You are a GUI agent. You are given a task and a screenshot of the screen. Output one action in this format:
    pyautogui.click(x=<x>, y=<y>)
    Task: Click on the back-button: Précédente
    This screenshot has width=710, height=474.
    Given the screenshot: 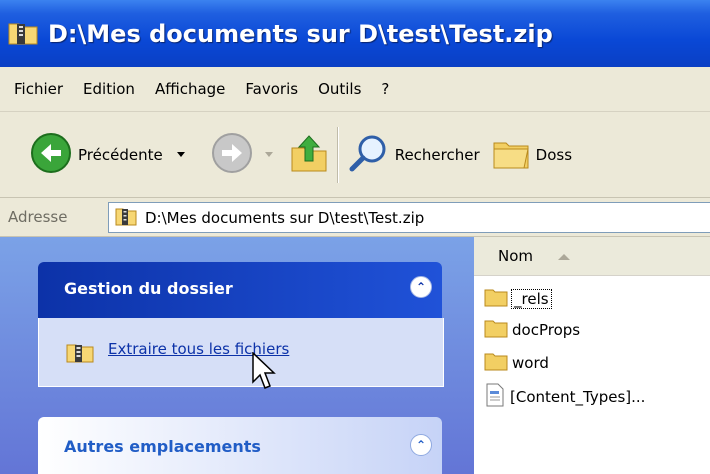 What is the action you would take?
    pyautogui.click(x=96, y=155)
    